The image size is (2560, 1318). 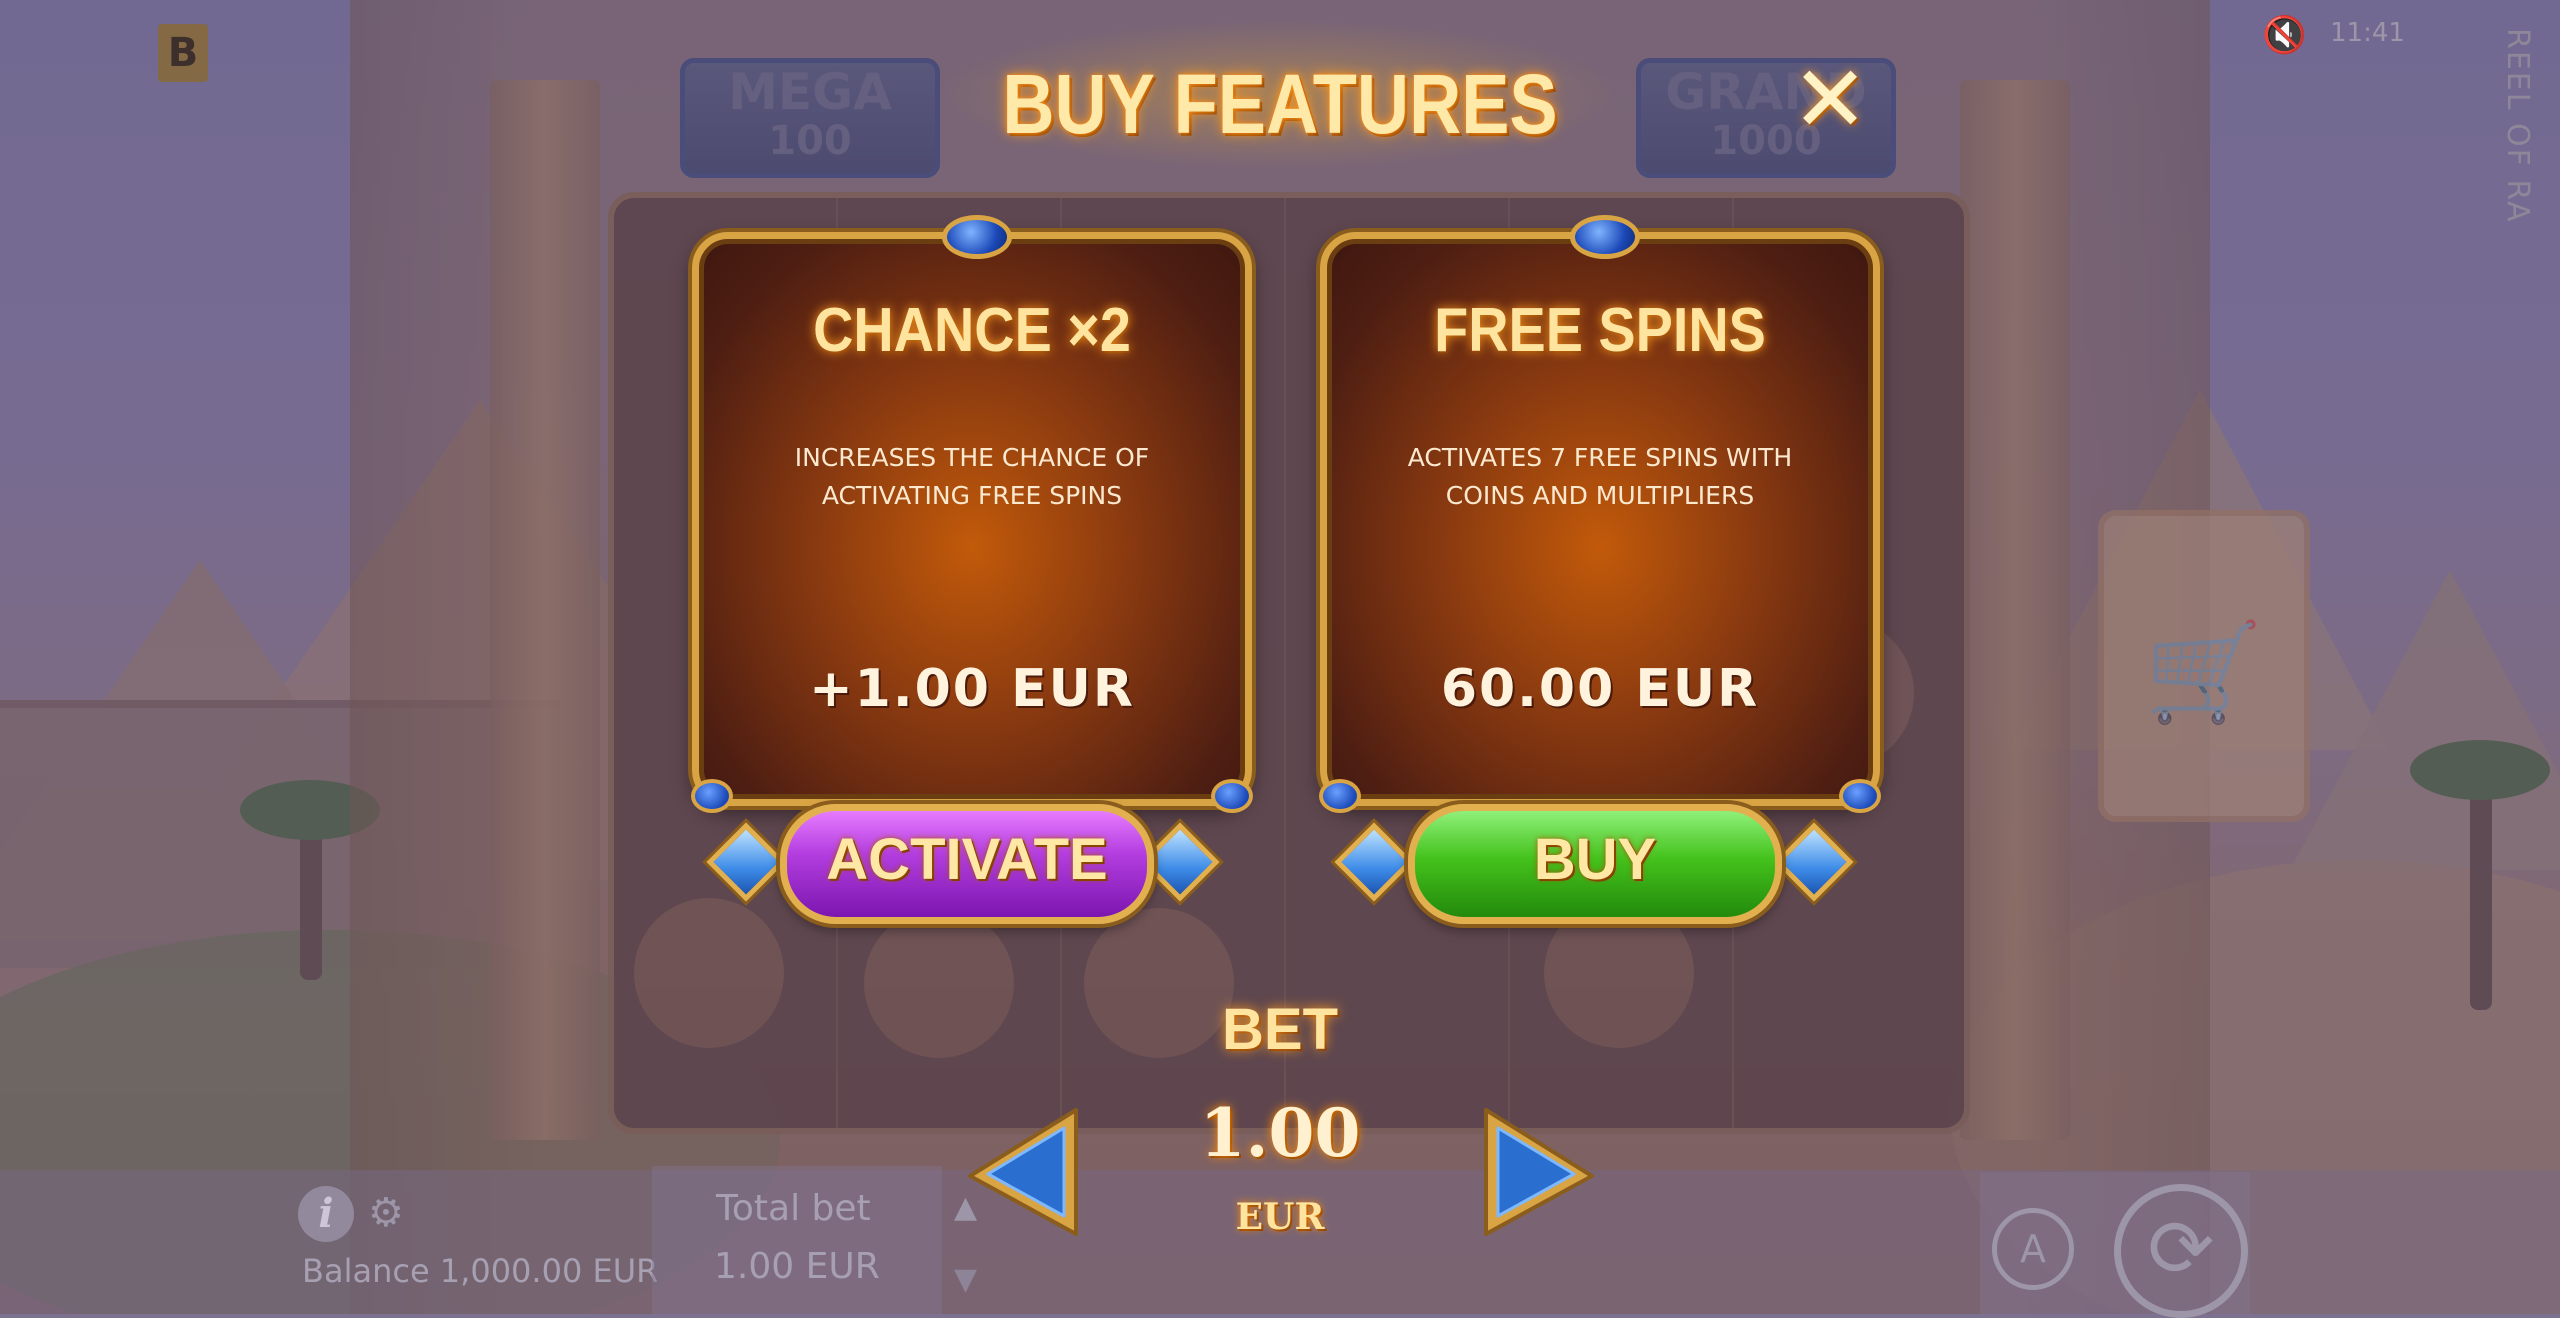 What do you see at coordinates (1280, 104) in the screenshot?
I see `modal-title: BUY FEATURES` at bounding box center [1280, 104].